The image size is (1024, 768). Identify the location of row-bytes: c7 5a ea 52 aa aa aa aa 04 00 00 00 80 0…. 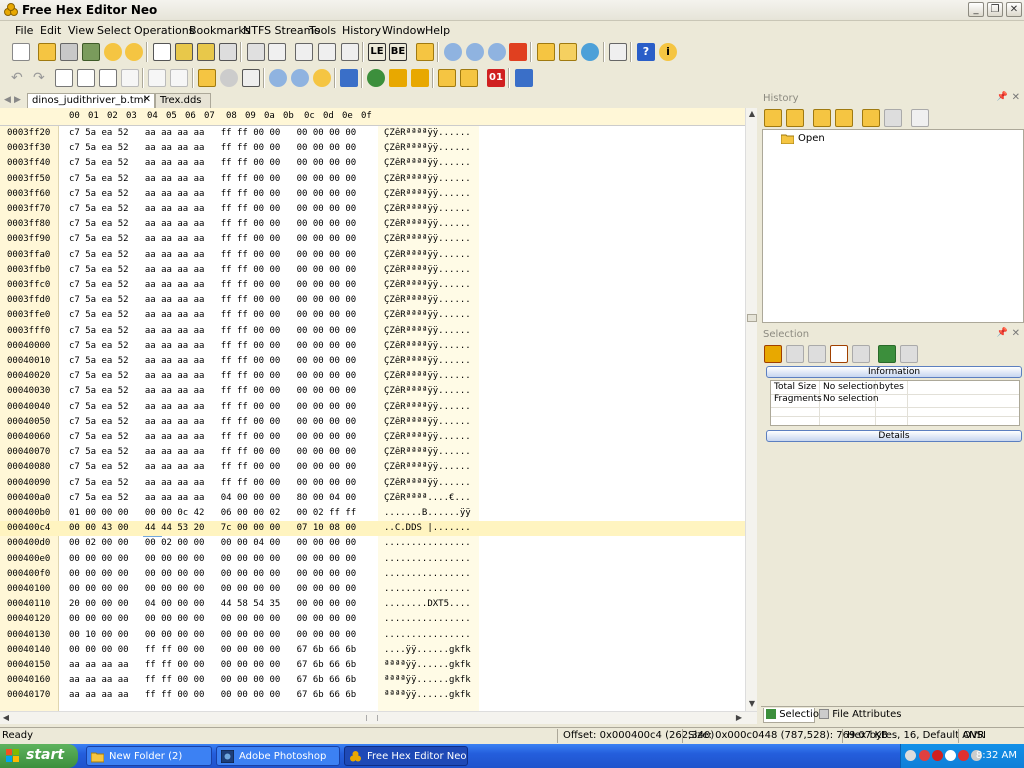
(212, 498).